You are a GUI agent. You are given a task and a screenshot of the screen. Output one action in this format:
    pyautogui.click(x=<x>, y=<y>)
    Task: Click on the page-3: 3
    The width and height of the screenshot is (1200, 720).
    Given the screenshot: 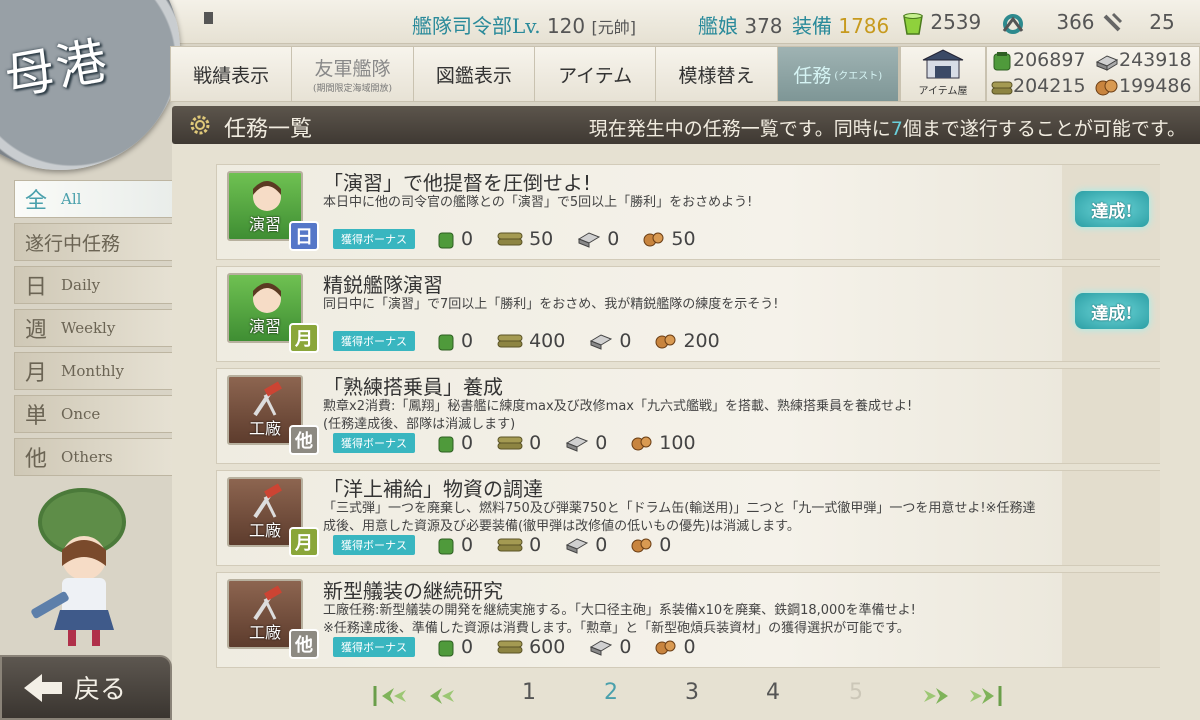 What is the action you would take?
    pyautogui.click(x=692, y=692)
    